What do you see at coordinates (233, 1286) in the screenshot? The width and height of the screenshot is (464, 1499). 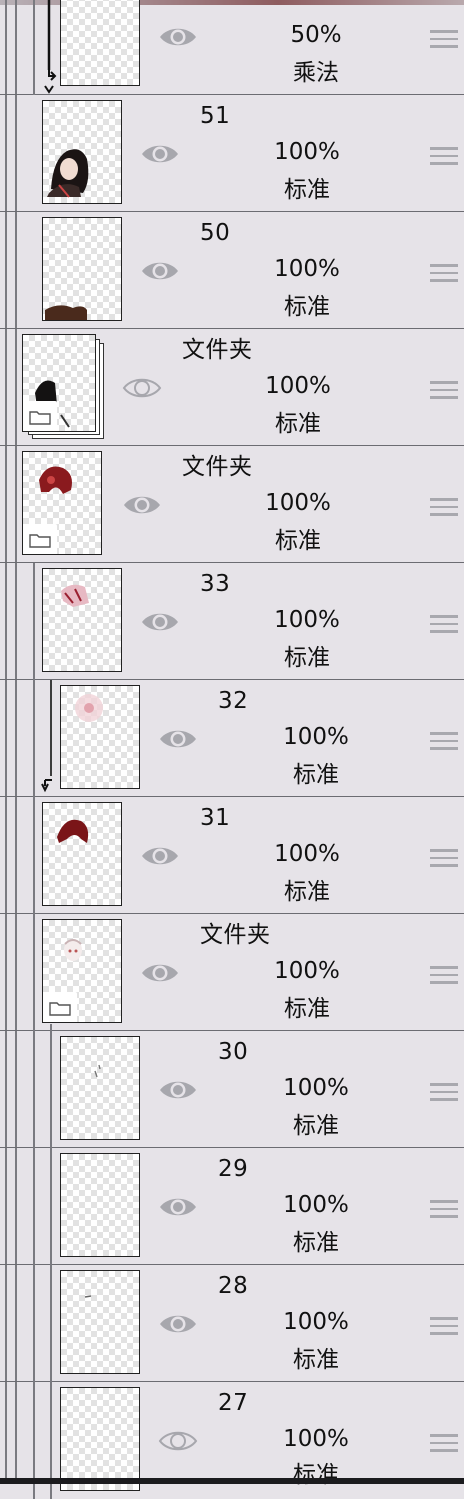 I see `layer-name: 28` at bounding box center [233, 1286].